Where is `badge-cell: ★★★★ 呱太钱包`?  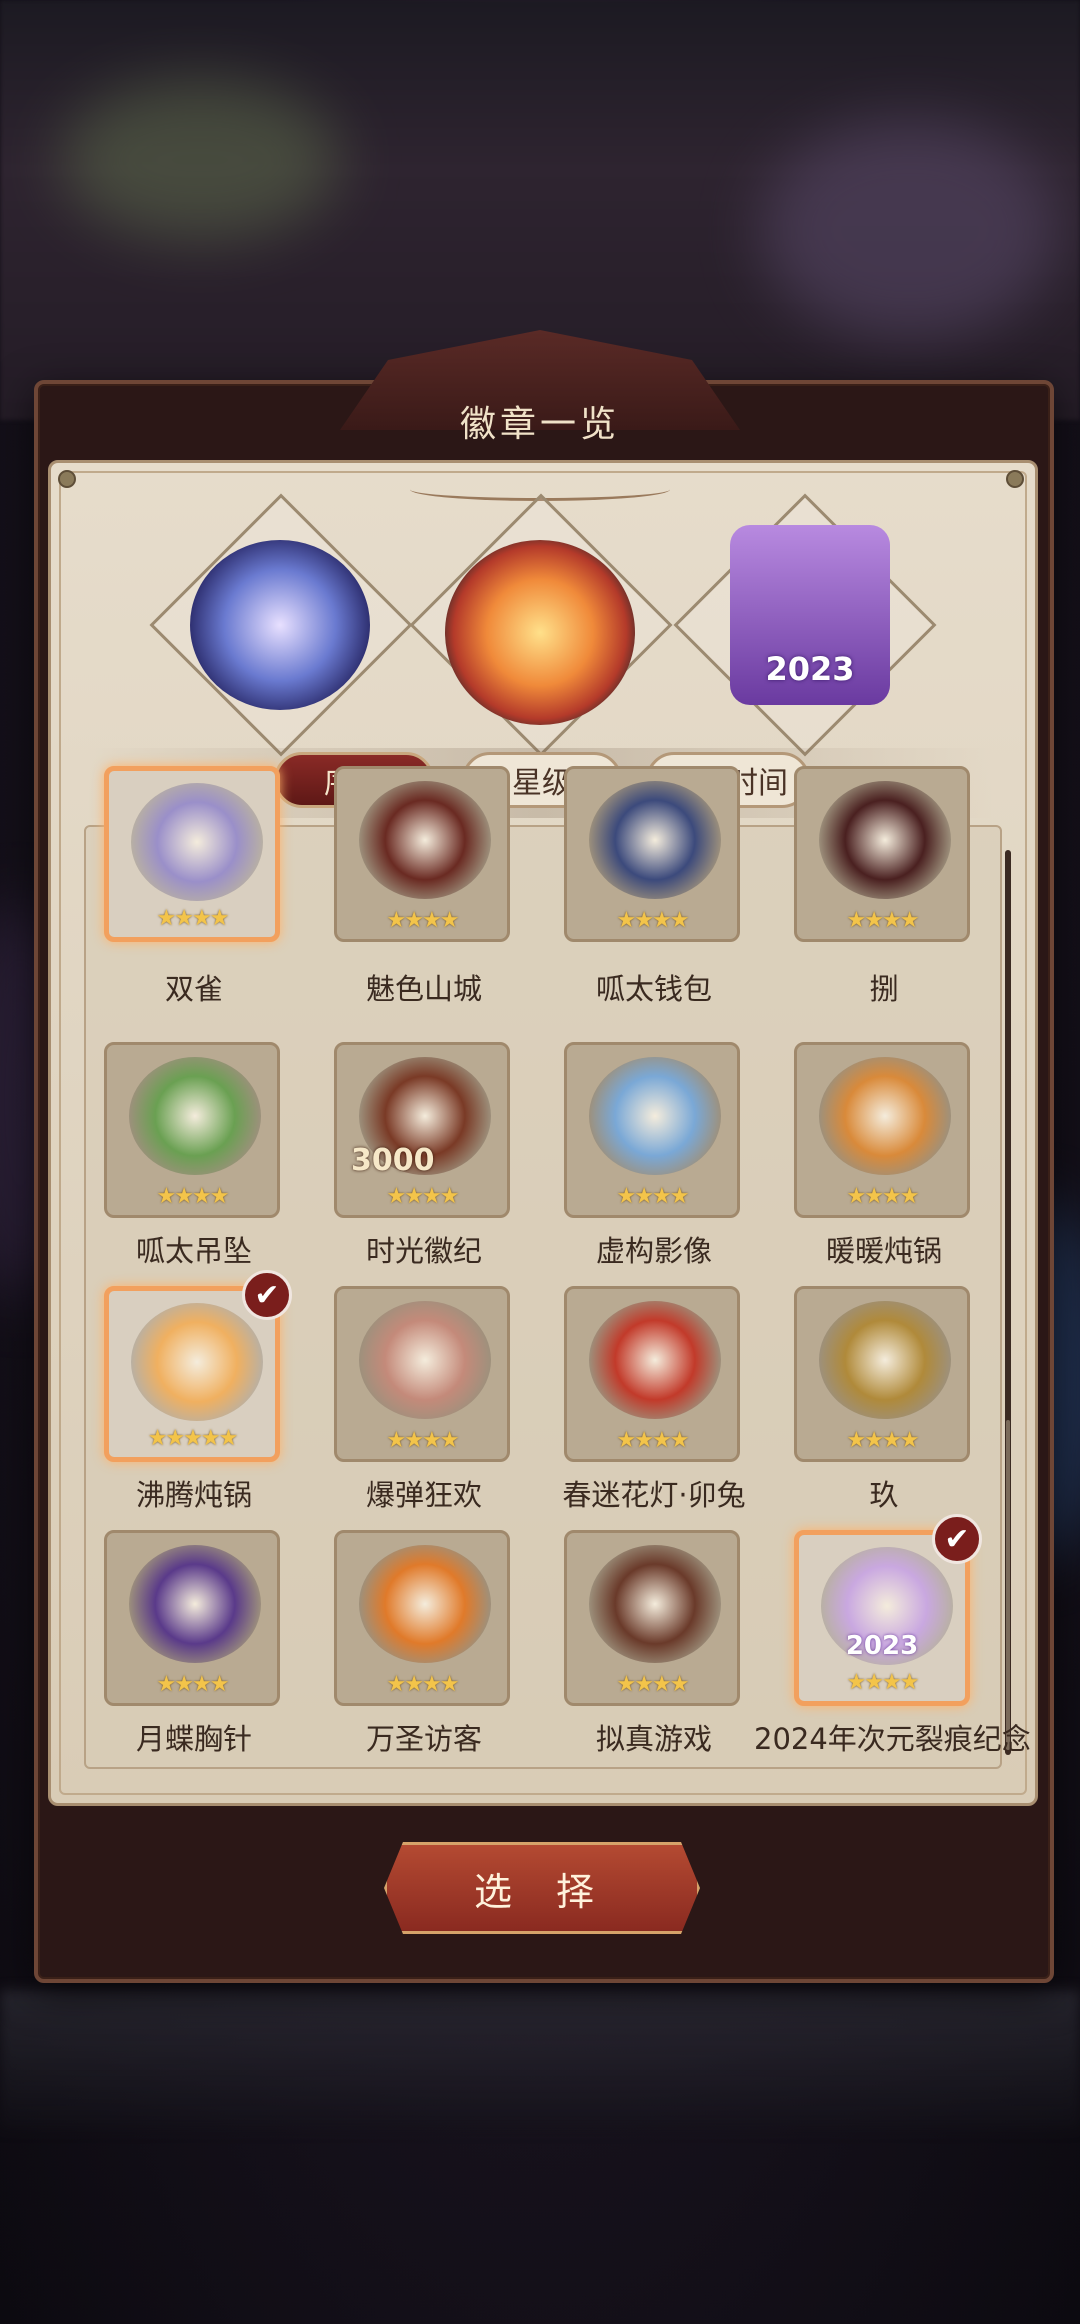
badge-cell: ★★★★ 呱太钱包 is located at coordinates (654, 896).